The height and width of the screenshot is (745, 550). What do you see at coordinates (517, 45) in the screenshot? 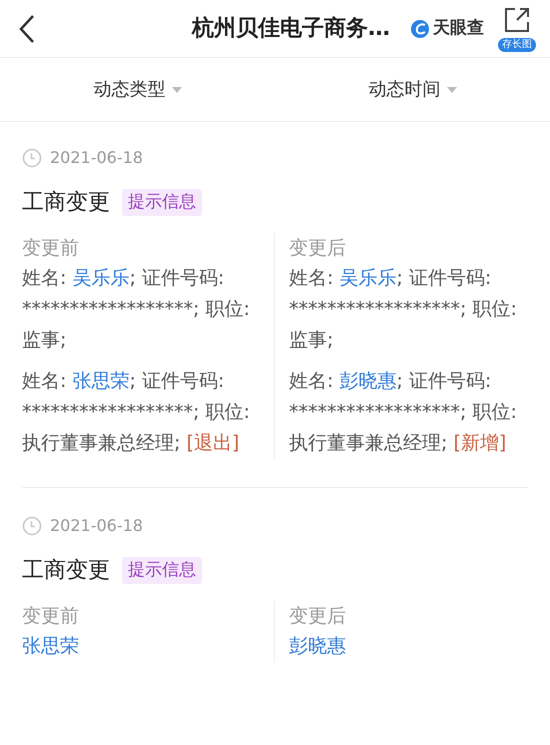
I see `save-image-badge: 存长图` at bounding box center [517, 45].